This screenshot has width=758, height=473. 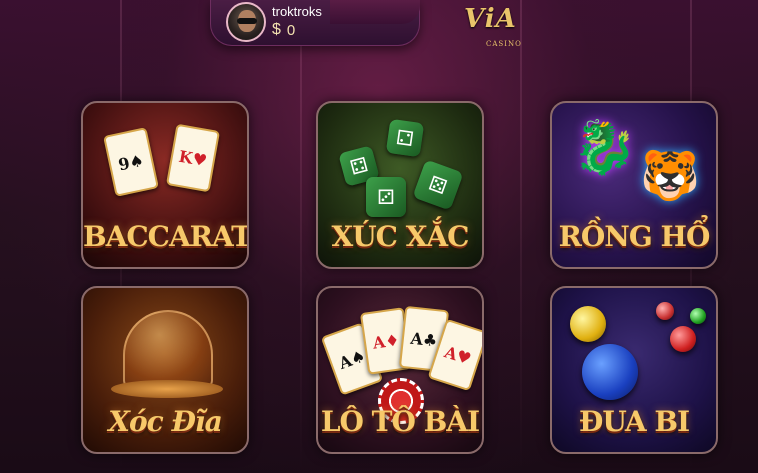 I want to click on game-tile-xuc-xac: ⚃ ⚁ ⚄ ⚂ XÚC XẮC, so click(x=400, y=185).